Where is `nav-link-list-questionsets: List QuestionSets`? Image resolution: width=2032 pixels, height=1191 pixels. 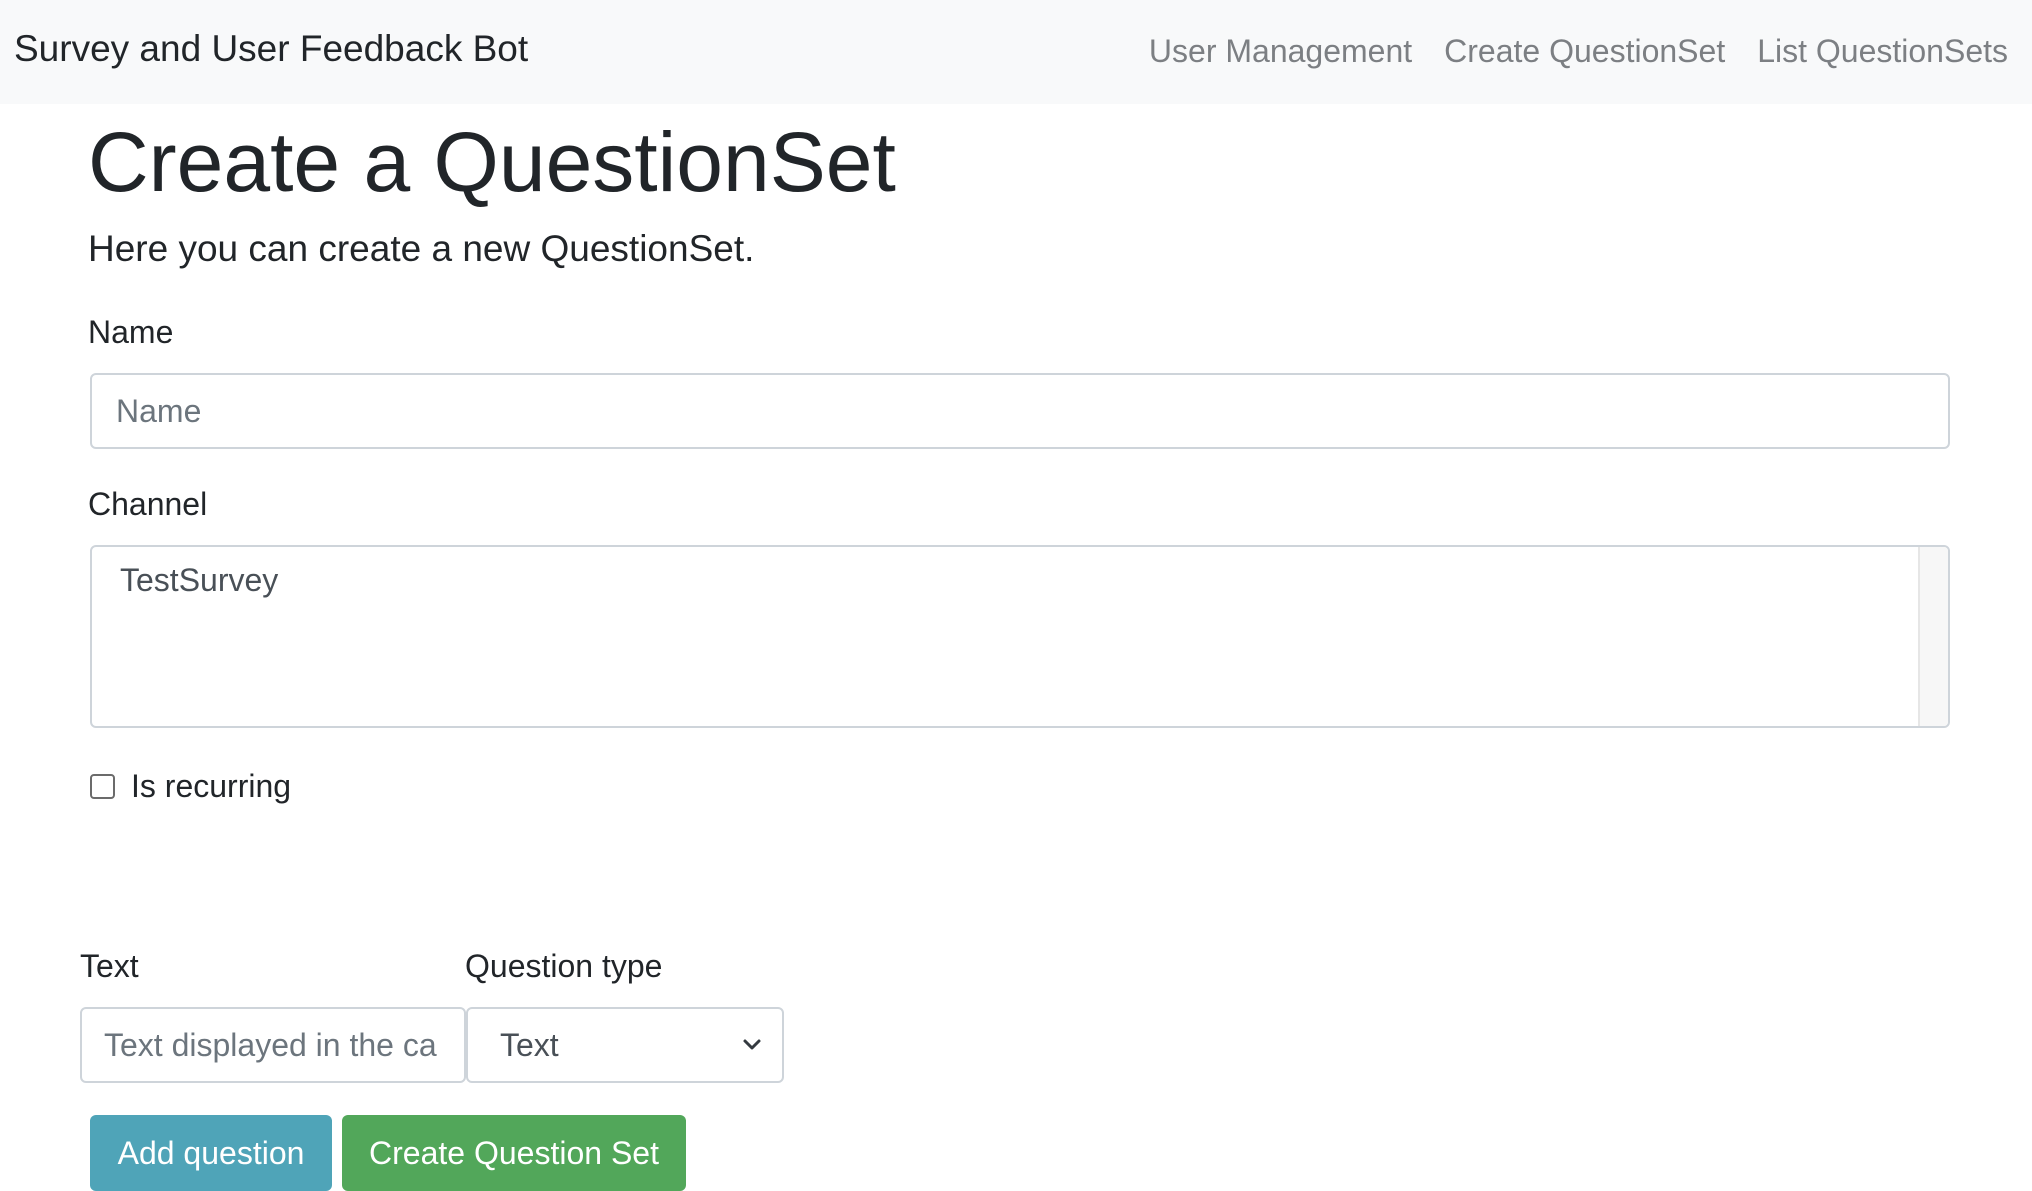
nav-link-list-questionsets: List QuestionSets is located at coordinates (1882, 51).